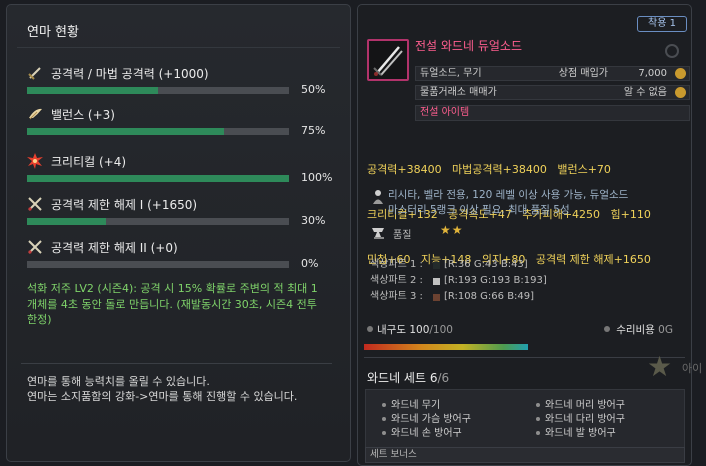  Describe the element at coordinates (130, 74) in the screenshot. I see `stat-label: 공격력 / 마법 공격력 (+1000)` at that location.